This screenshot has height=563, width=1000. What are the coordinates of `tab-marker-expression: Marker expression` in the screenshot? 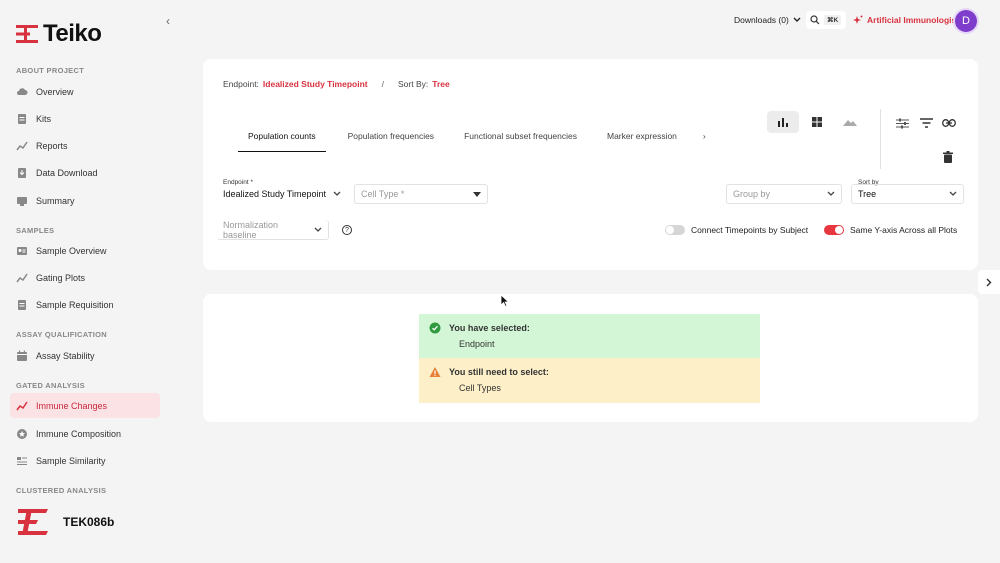 It's located at (642, 141).